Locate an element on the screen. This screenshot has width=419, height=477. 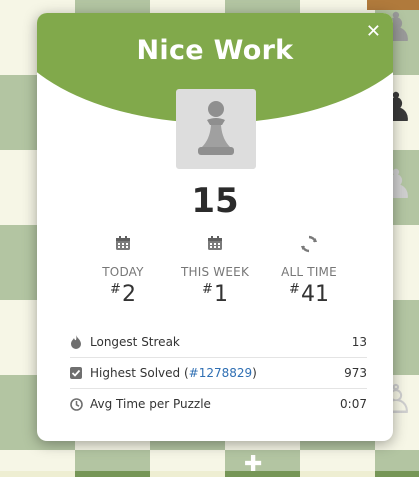
highest-solved-puzzle-link: #1278829 is located at coordinates (221, 373).